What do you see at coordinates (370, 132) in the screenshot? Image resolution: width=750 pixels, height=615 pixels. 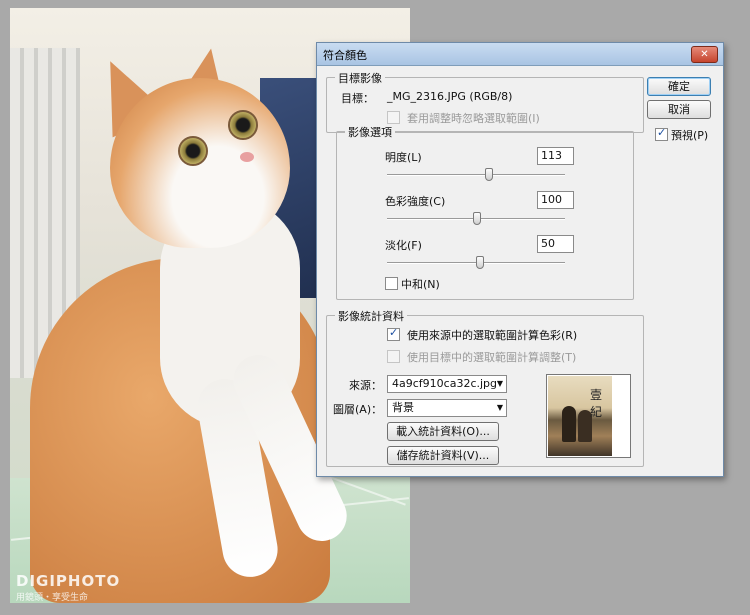 I see `image-options-legend: 影像選項` at bounding box center [370, 132].